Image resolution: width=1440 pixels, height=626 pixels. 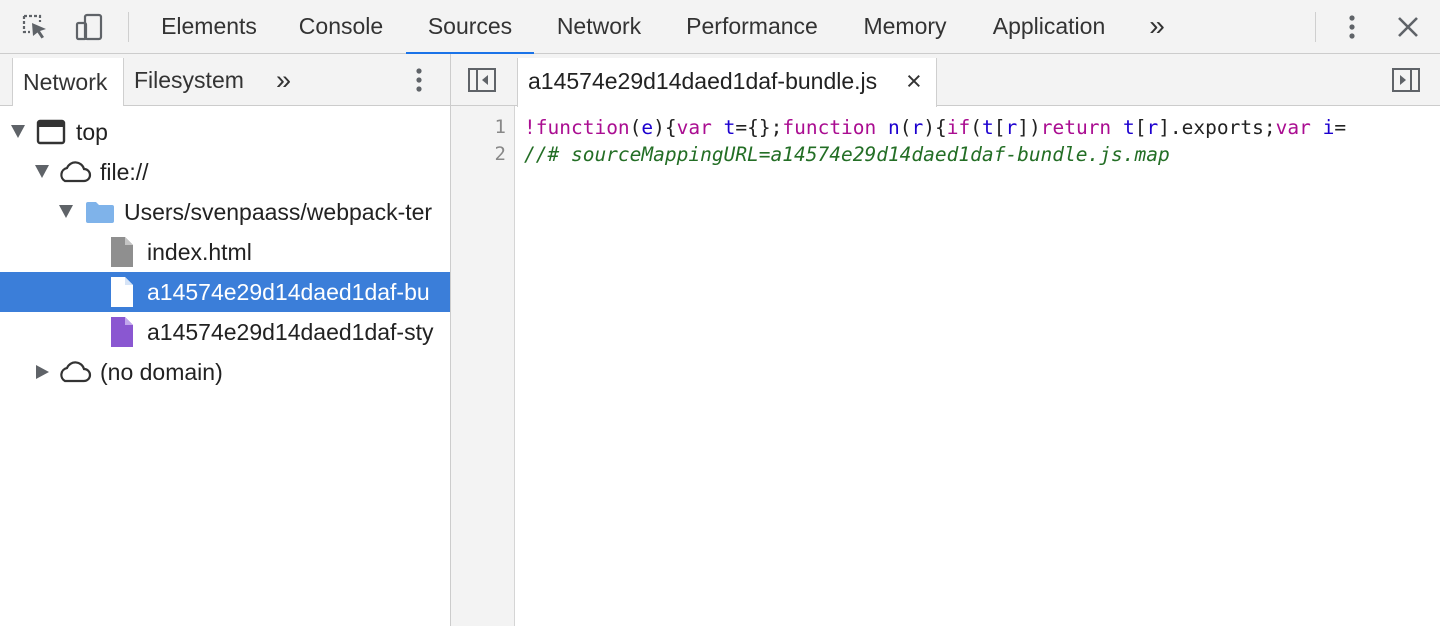 What do you see at coordinates (914, 81) in the screenshot?
I see `close-tab-icon: ×` at bounding box center [914, 81].